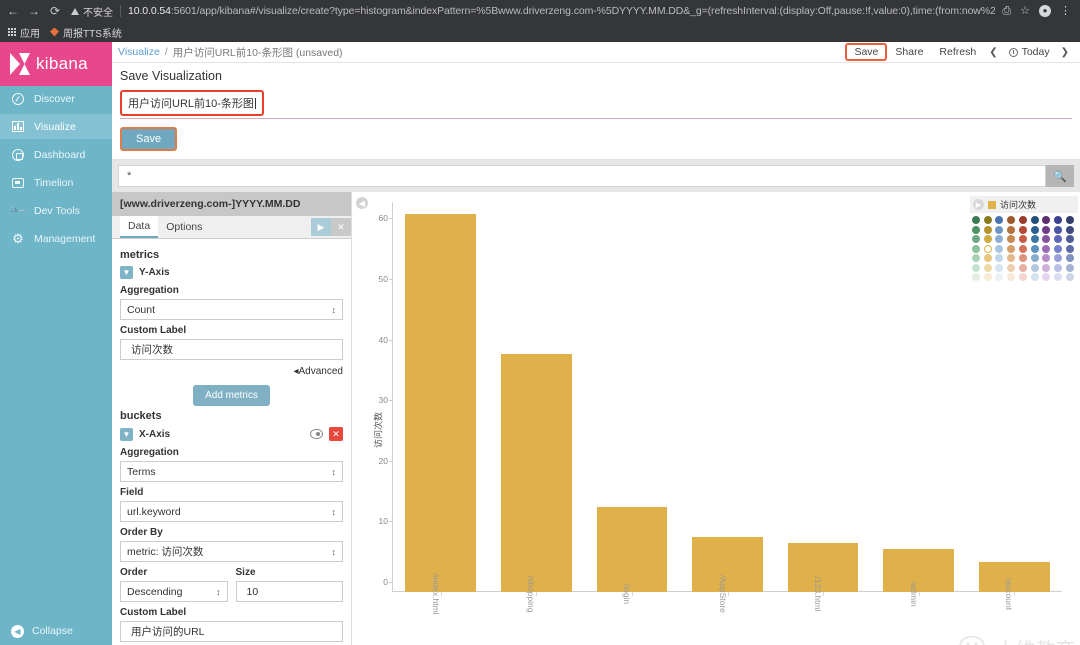 The height and width of the screenshot is (645, 1080). What do you see at coordinates (231, 272) in the screenshot?
I see `y-axis-header: ▼ Y-Axis` at bounding box center [231, 272].